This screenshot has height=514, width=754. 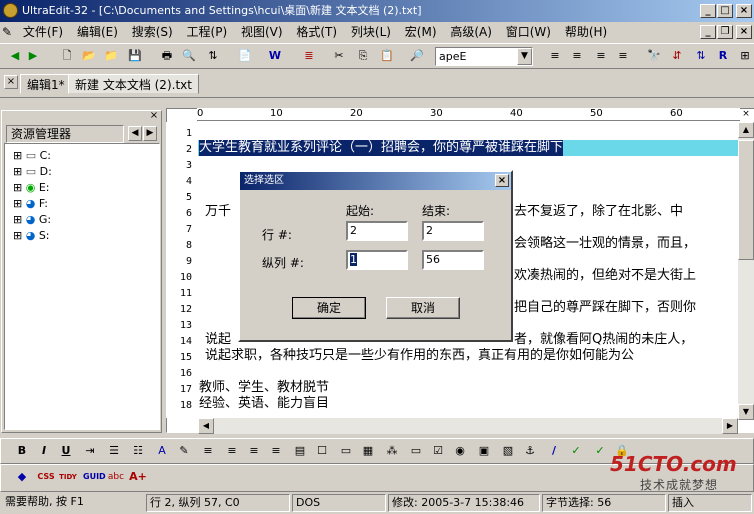 What do you see at coordinates (276, 451) in the screenshot?
I see `html-justify-icon: ≡` at bounding box center [276, 451].